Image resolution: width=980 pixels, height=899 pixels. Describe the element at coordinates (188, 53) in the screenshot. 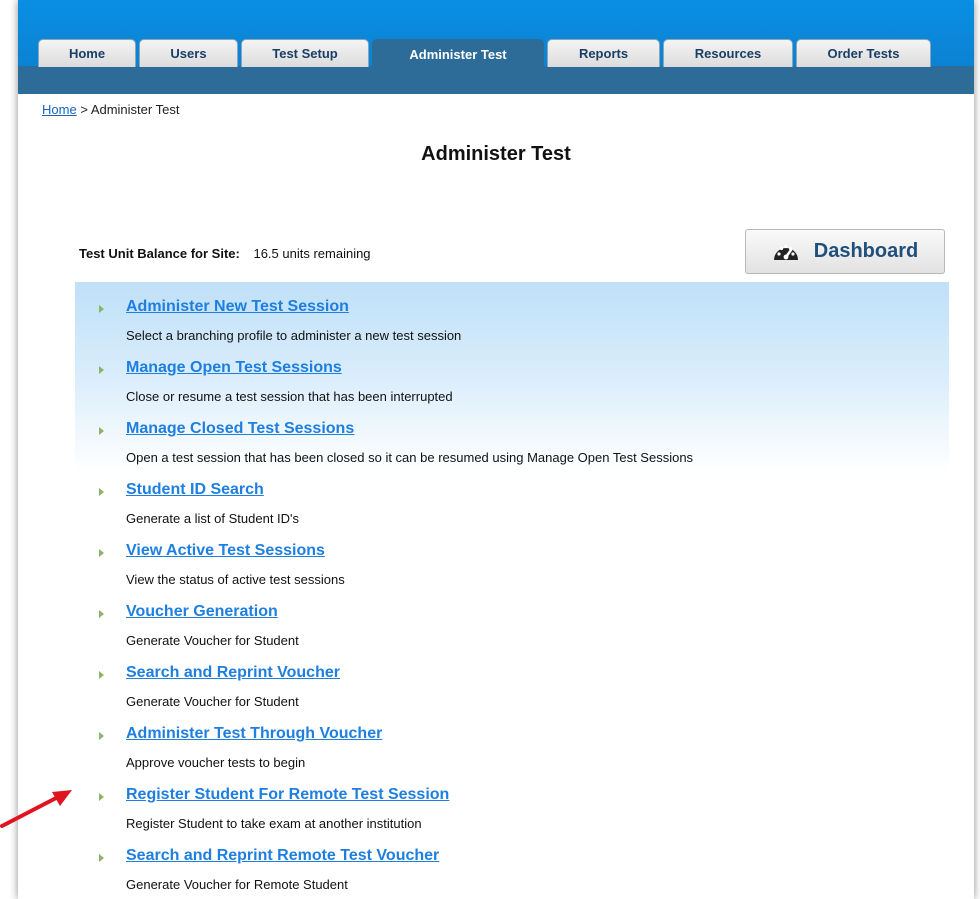

I see `tab-users: Users` at that location.